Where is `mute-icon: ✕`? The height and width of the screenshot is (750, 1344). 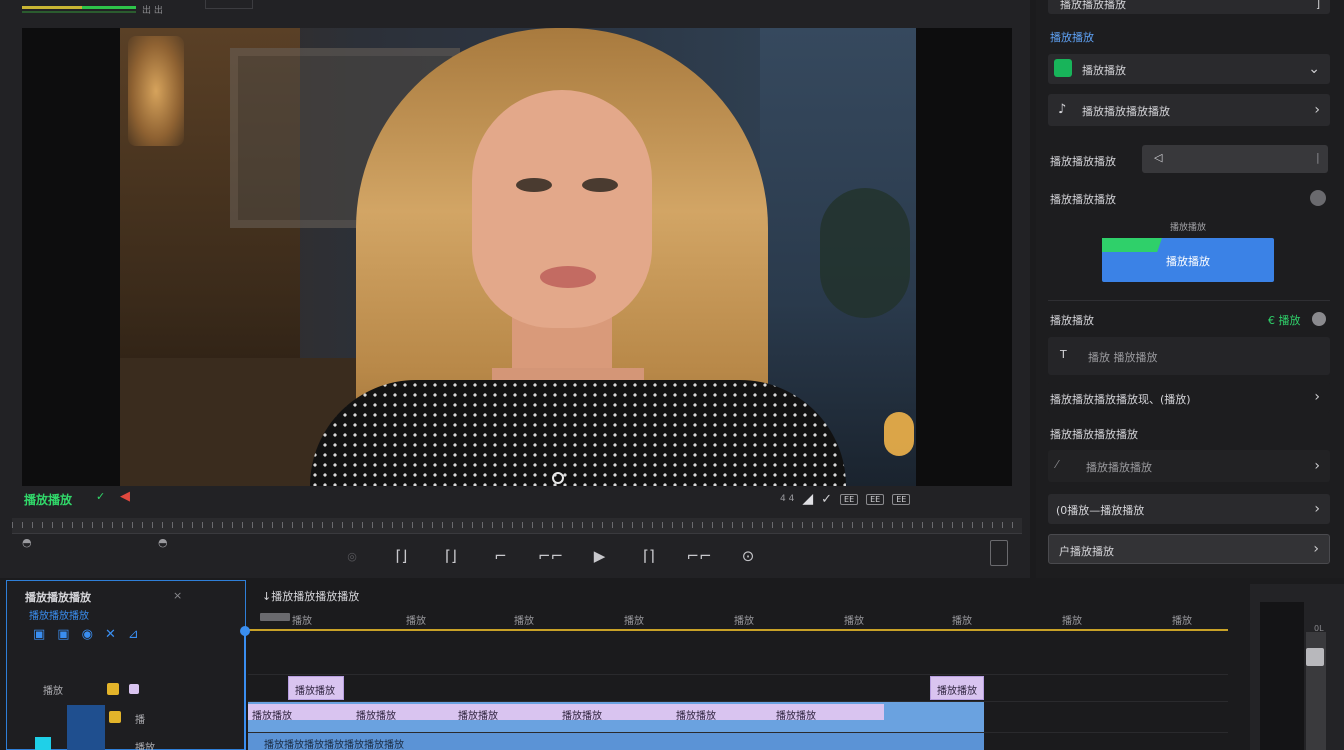
mute-icon: ✕ is located at coordinates (110, 634).